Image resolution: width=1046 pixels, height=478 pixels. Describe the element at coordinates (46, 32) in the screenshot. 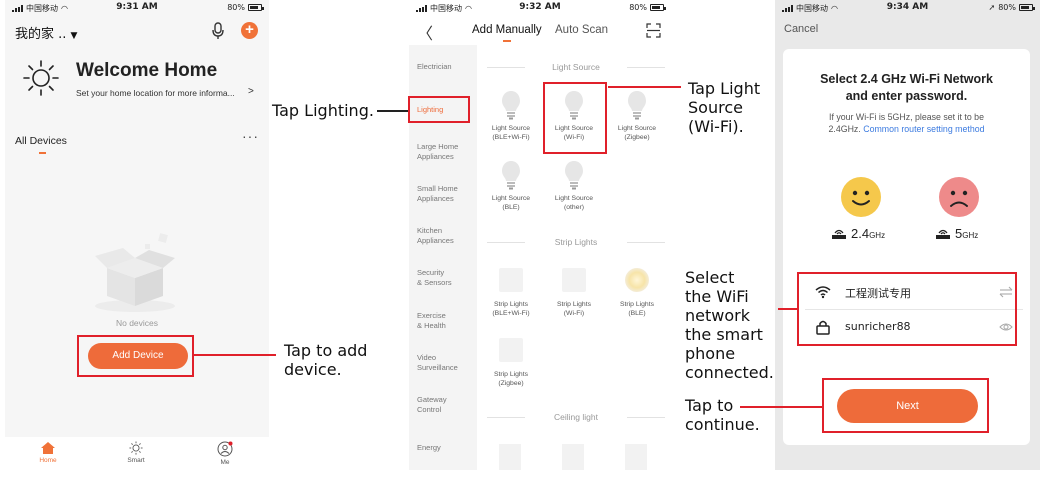

I see `home-selector: 我的家 .. ▼` at that location.